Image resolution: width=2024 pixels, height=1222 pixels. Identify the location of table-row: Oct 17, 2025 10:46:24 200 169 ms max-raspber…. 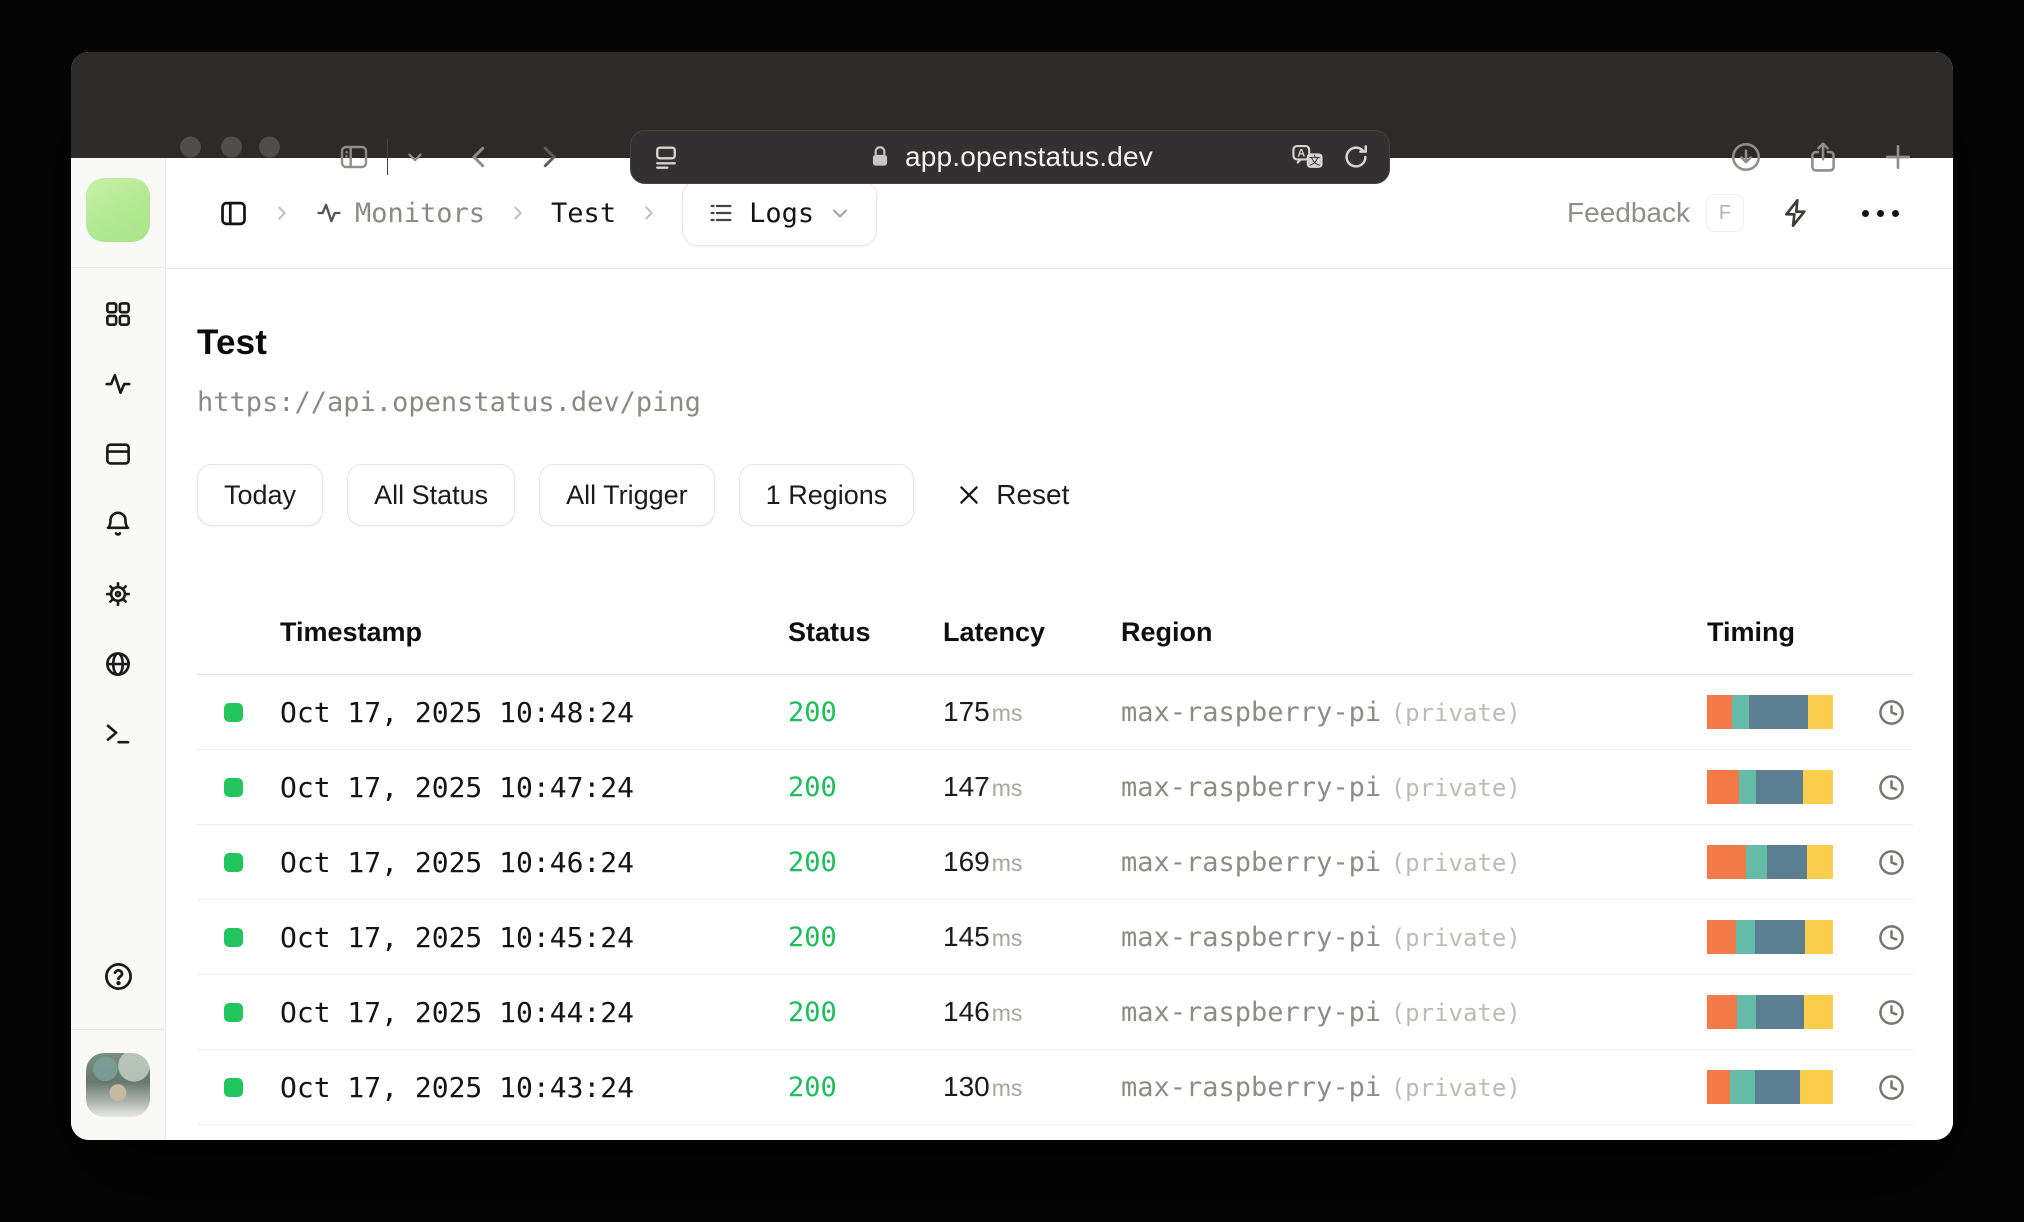
(1055, 862).